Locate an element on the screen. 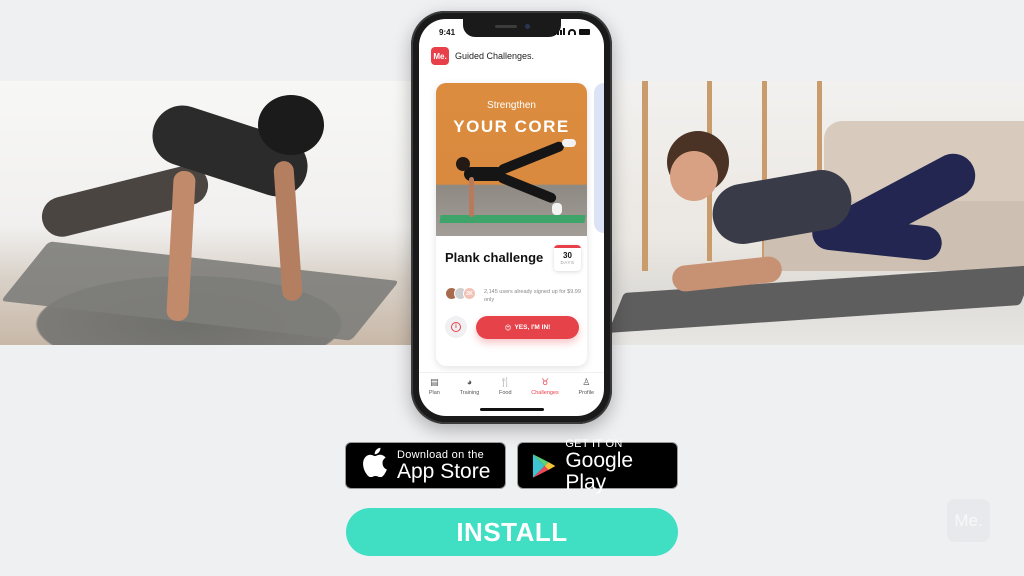 This screenshot has width=1024, height=576. phone-notch is located at coordinates (511, 28).